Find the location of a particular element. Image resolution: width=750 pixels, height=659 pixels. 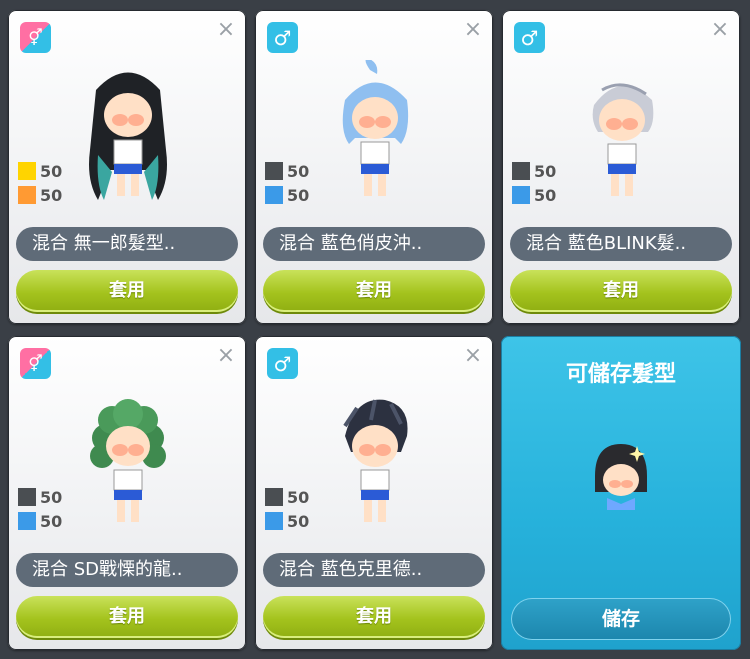

hair-name: 混合 SD戰慄的龍.. is located at coordinates (127, 570).